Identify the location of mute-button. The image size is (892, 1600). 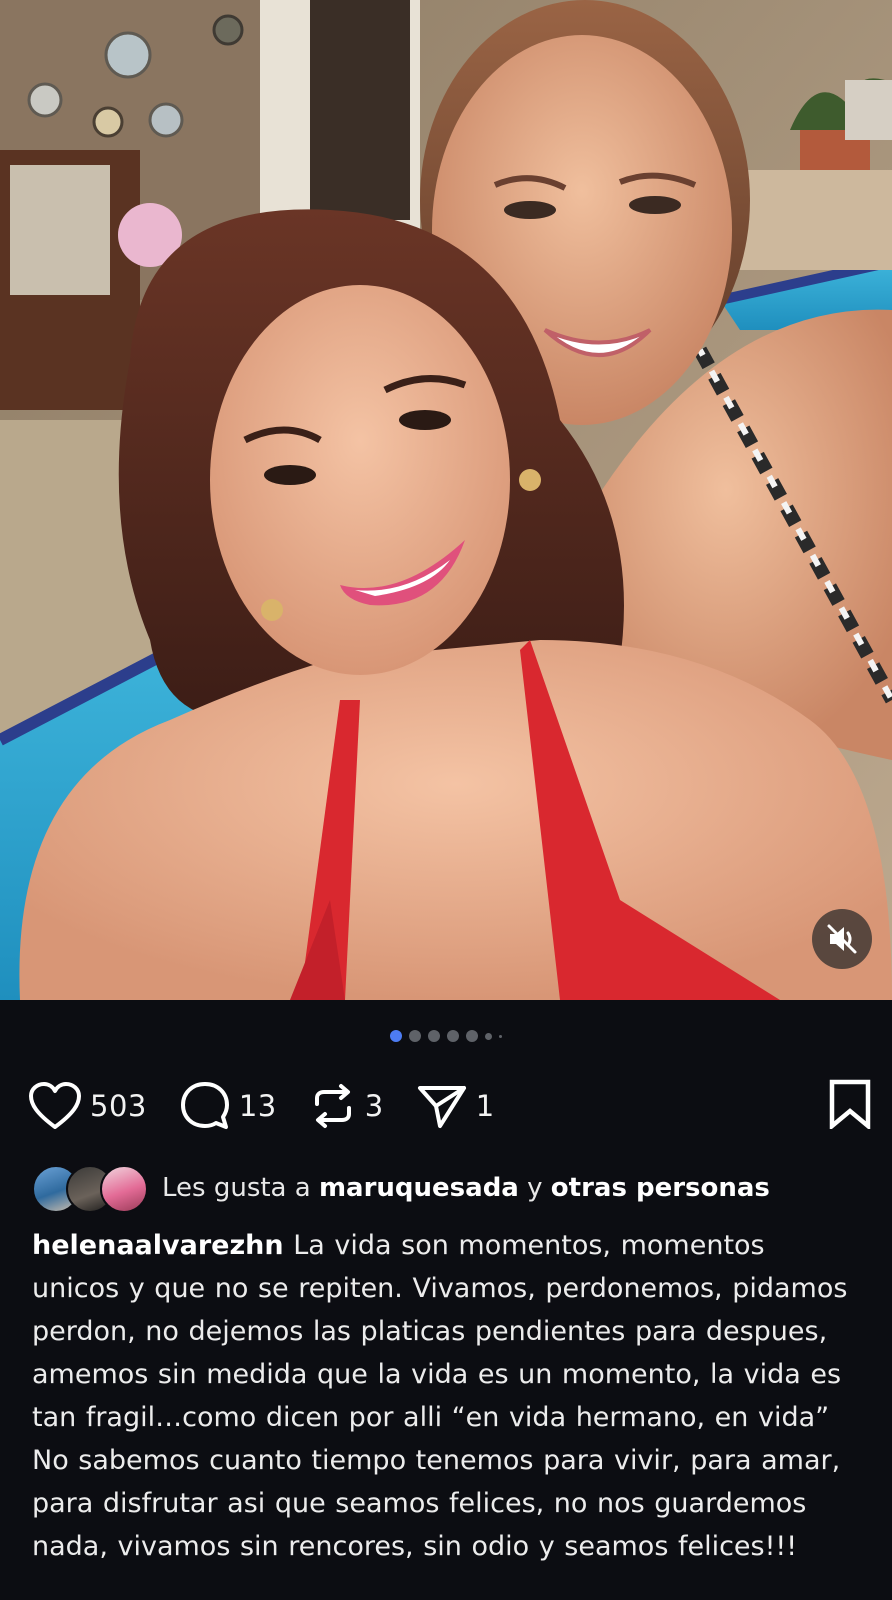
(842, 939).